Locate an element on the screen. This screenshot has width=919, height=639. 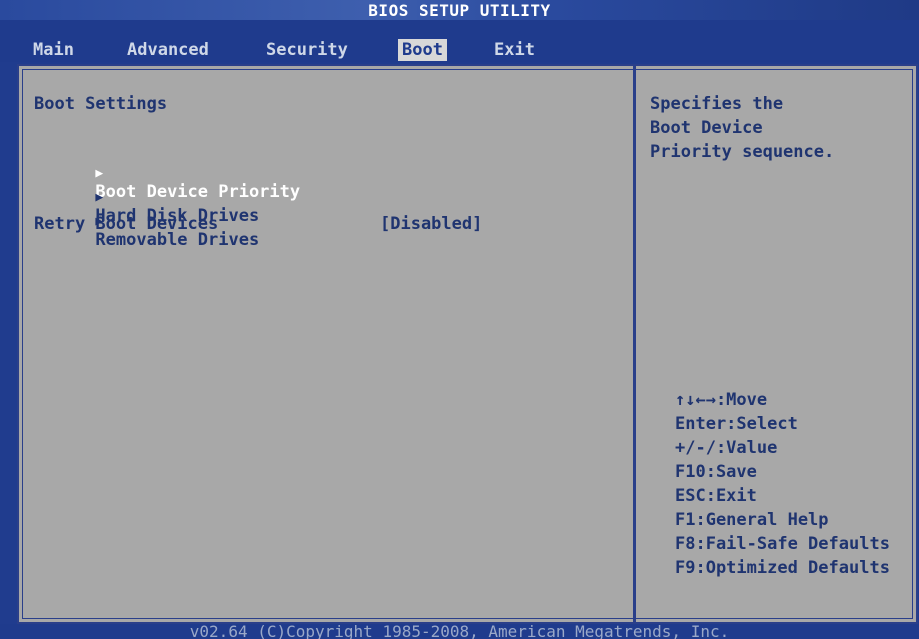
tab-boot: Boot is located at coordinates (422, 50).